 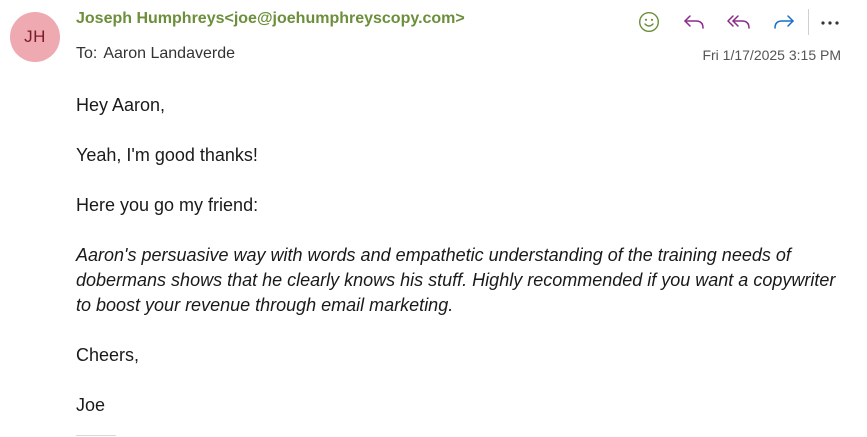 I want to click on message-actions-toolbar, so click(x=738, y=22).